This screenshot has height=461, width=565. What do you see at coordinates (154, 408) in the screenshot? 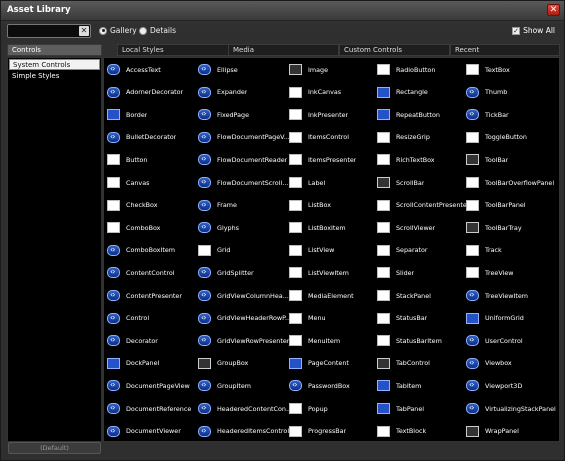
I see `asset-item: DocumentReference` at bounding box center [154, 408].